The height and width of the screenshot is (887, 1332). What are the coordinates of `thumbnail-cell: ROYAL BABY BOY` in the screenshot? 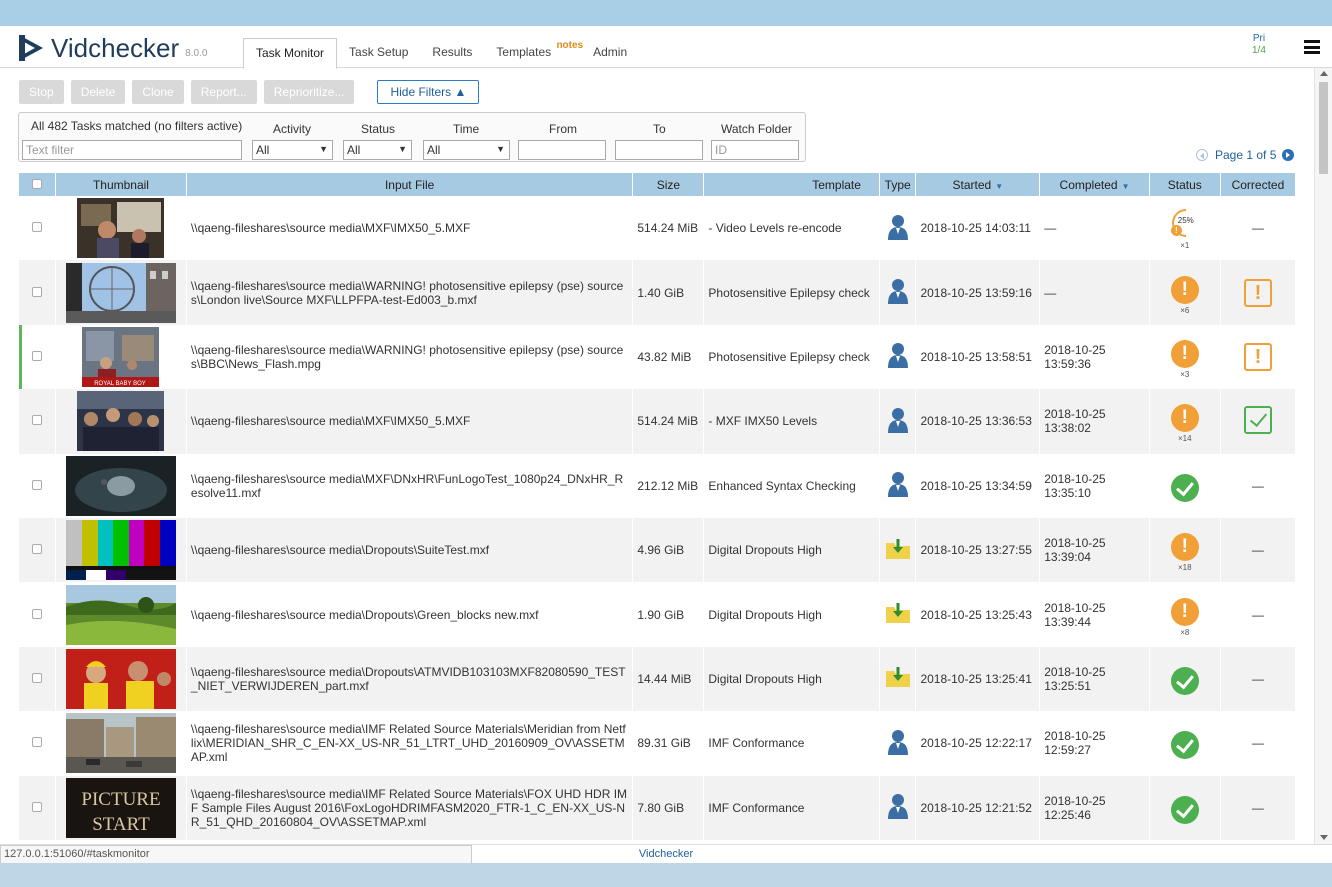 It's located at (121, 357).